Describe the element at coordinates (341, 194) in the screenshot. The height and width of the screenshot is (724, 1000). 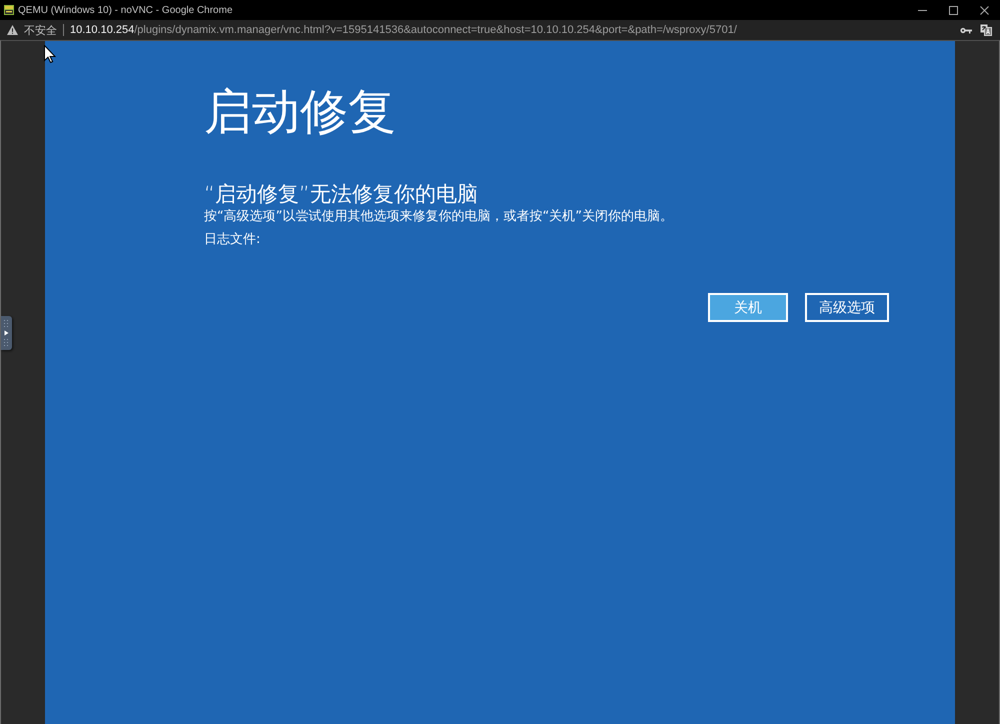
I see `error-heading: “启动修复”无法修复你的电脑` at that location.